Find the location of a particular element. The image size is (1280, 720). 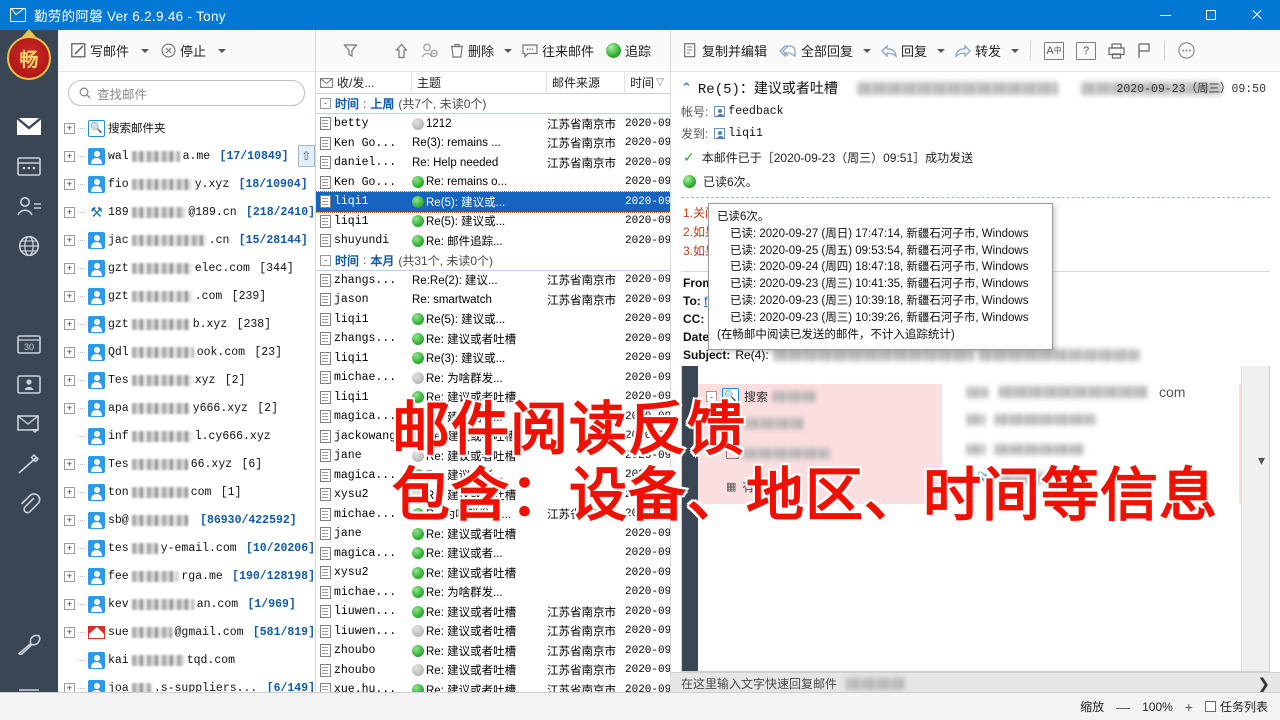

mail-row: michae... Re: 为啥群发... 2020-09-18 is located at coordinates (493, 378).